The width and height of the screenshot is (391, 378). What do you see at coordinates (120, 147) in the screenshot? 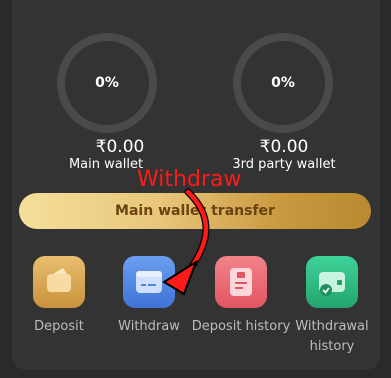
I see `main-wallet-amount: ₹0.00` at bounding box center [120, 147].